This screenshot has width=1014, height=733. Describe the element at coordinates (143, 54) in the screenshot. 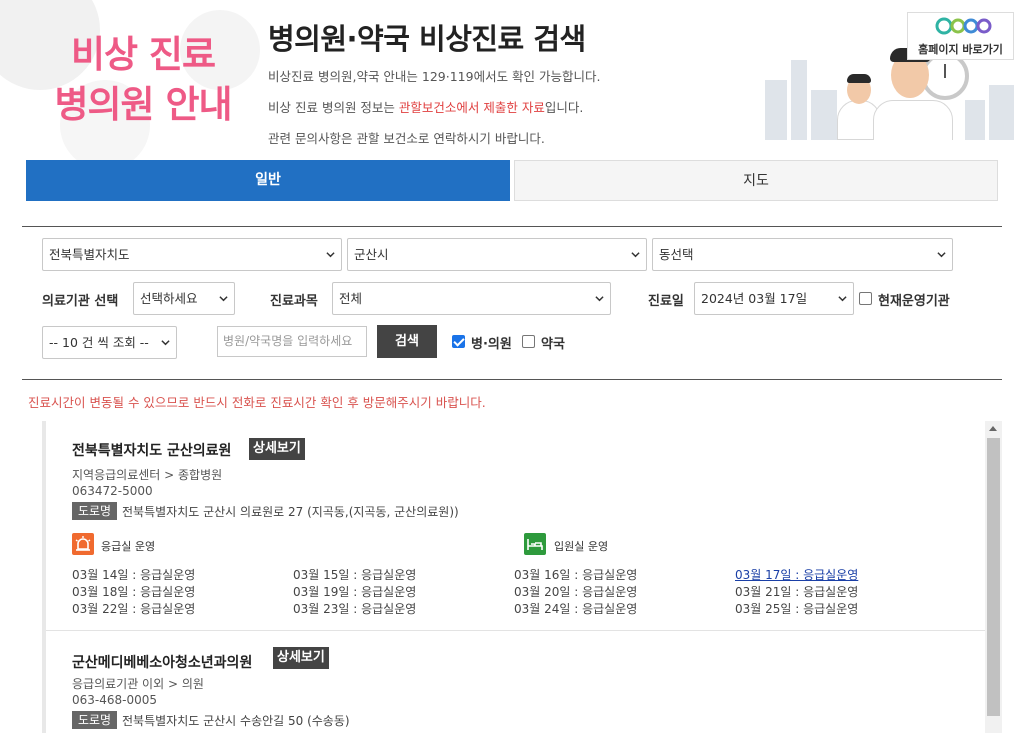

I see `hero-line-1: 비상 진료` at that location.